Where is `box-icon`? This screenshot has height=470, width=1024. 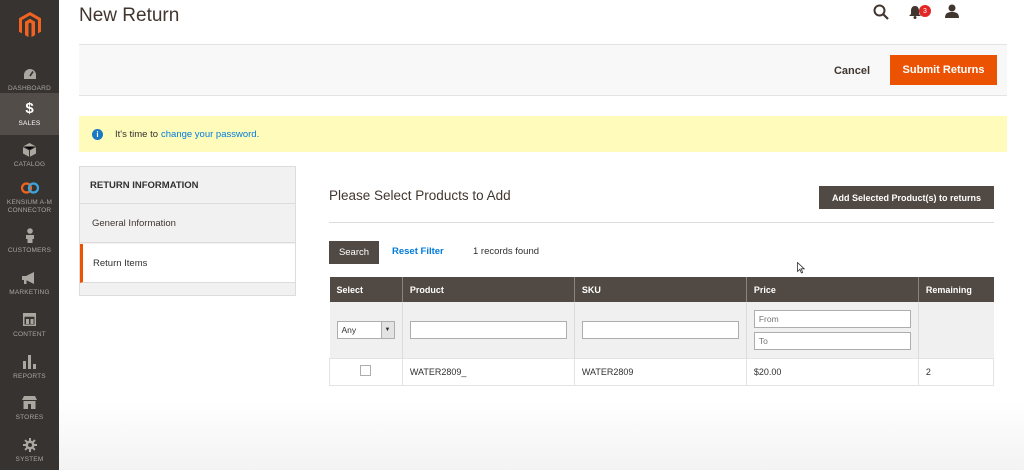
box-icon is located at coordinates (29, 150).